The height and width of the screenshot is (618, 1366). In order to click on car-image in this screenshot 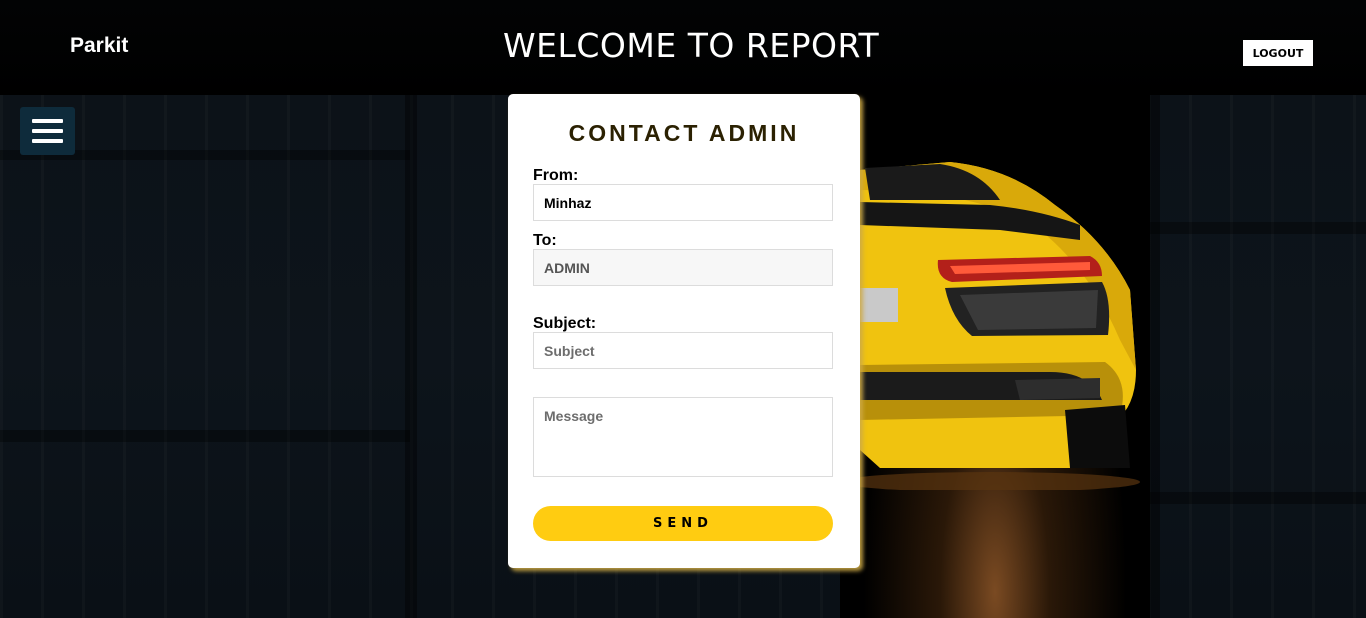, I will do `click(990, 326)`.